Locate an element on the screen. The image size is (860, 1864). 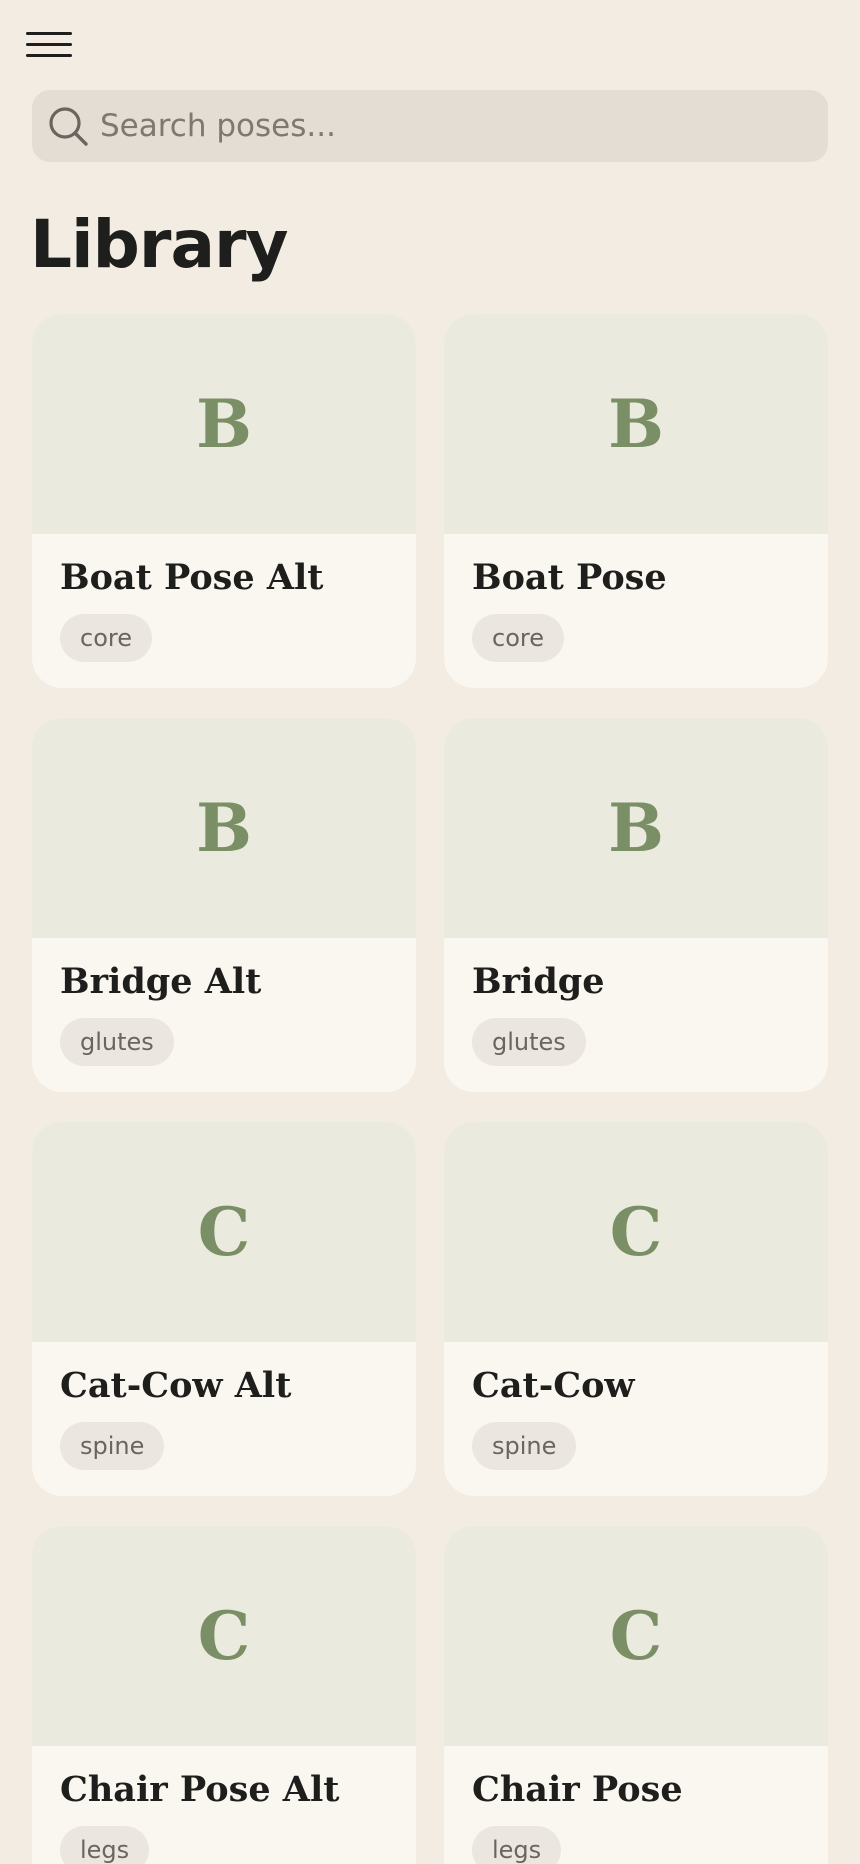
pose-card: B Bridge Alt glutes is located at coordinates (224, 905).